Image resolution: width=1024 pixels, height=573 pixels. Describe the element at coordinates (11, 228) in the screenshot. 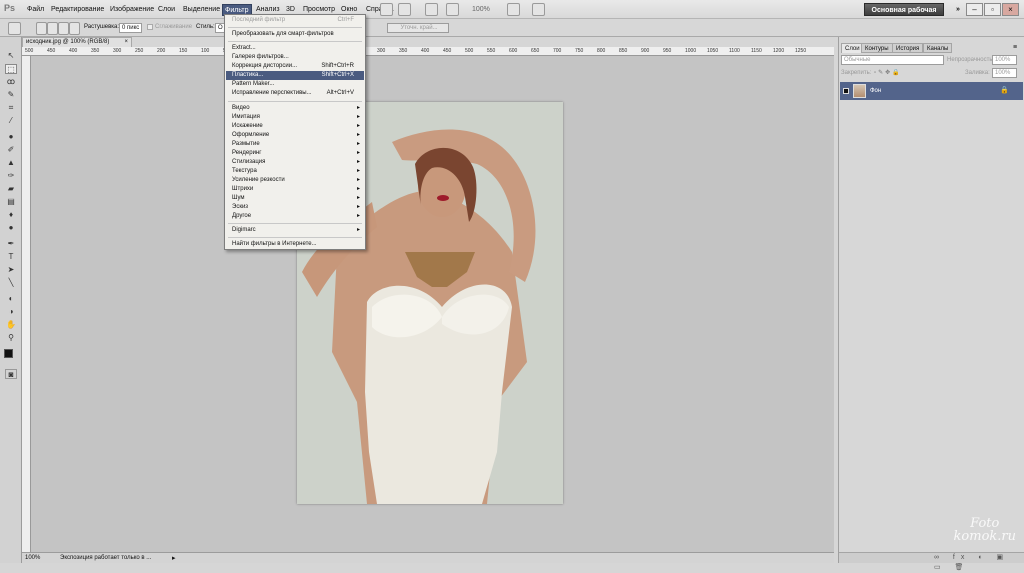

I see `dodge-tool-icon: ●` at that location.